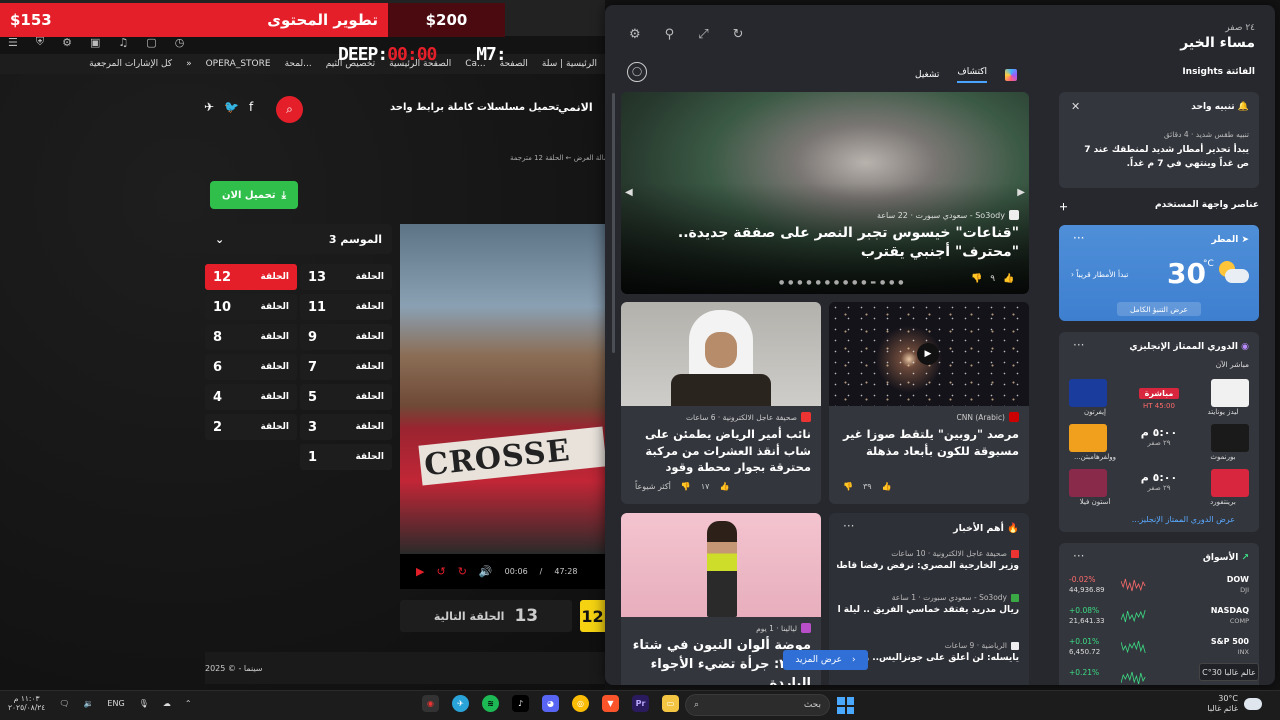  Describe the element at coordinates (637, 72) in the screenshot. I see `user-avatar-icon: ◯` at that location.